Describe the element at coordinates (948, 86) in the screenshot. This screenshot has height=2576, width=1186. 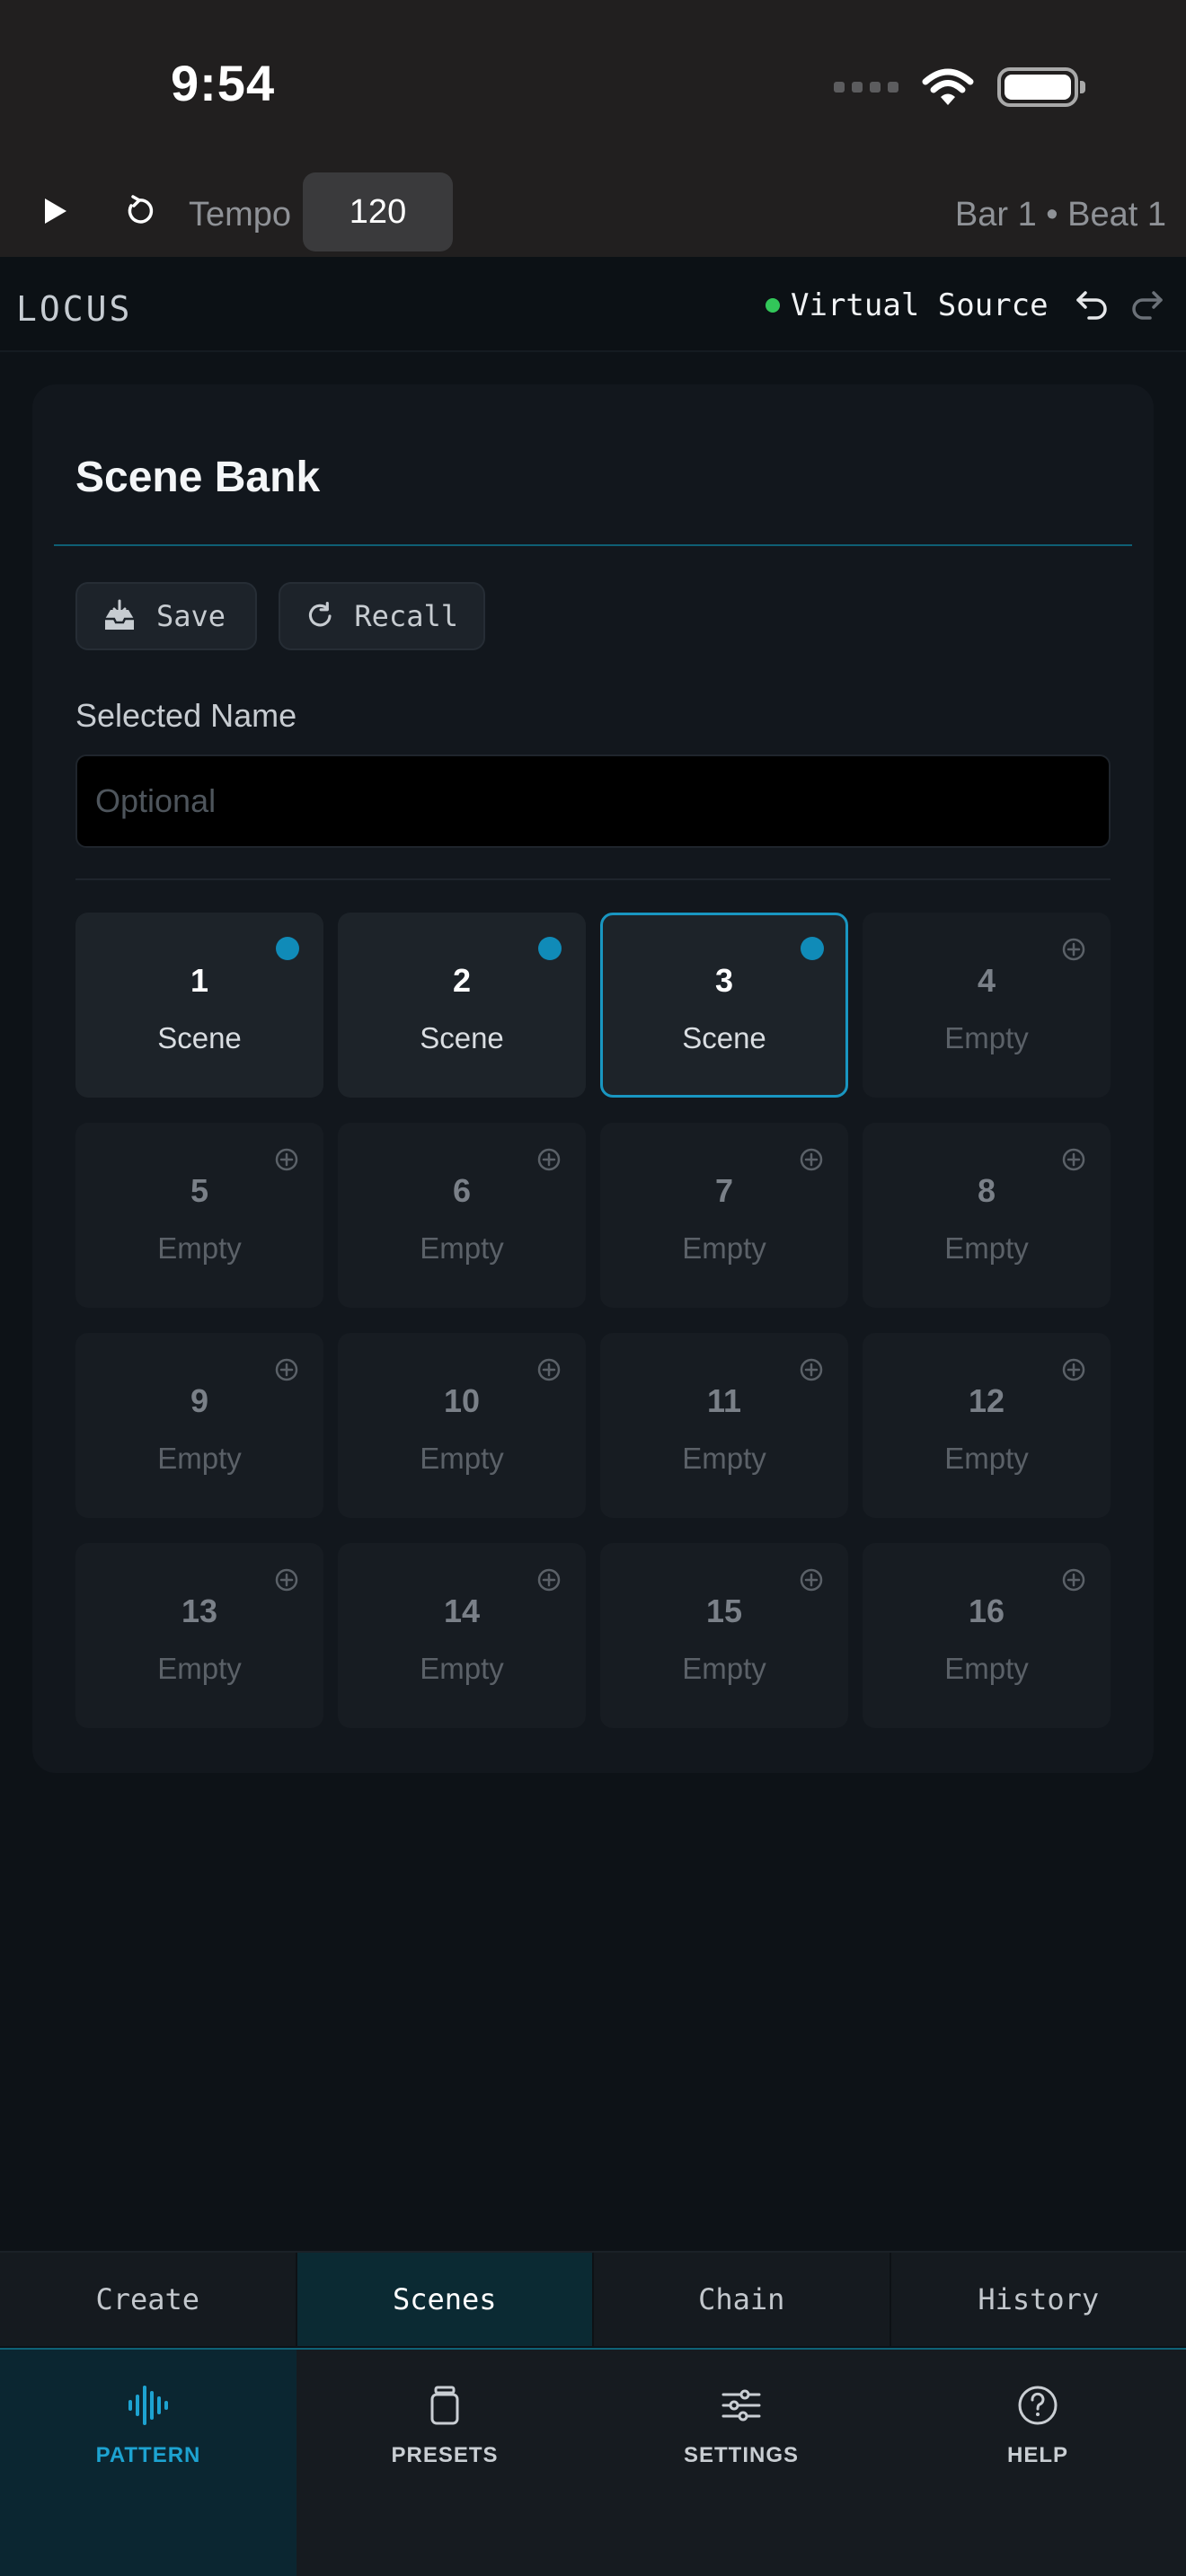
I see `wifi-icon` at that location.